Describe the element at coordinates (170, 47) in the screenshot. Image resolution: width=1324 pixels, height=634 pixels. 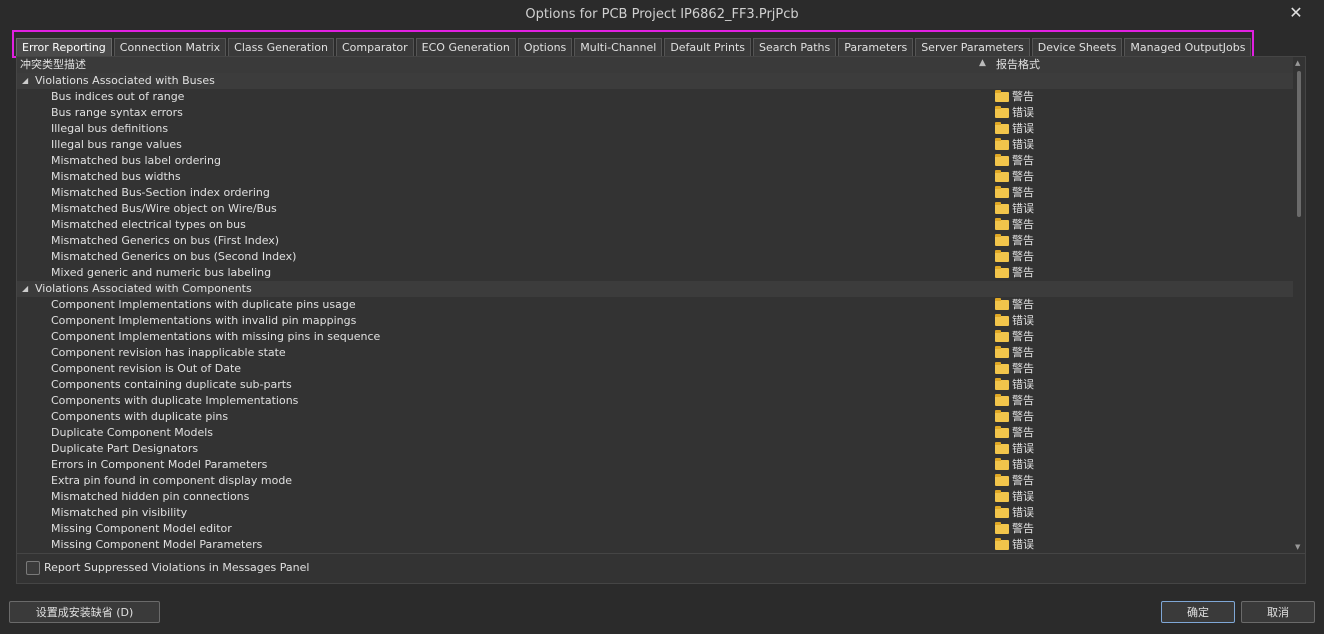
I see `tab-connection-matrix: Connection Matrix` at that location.